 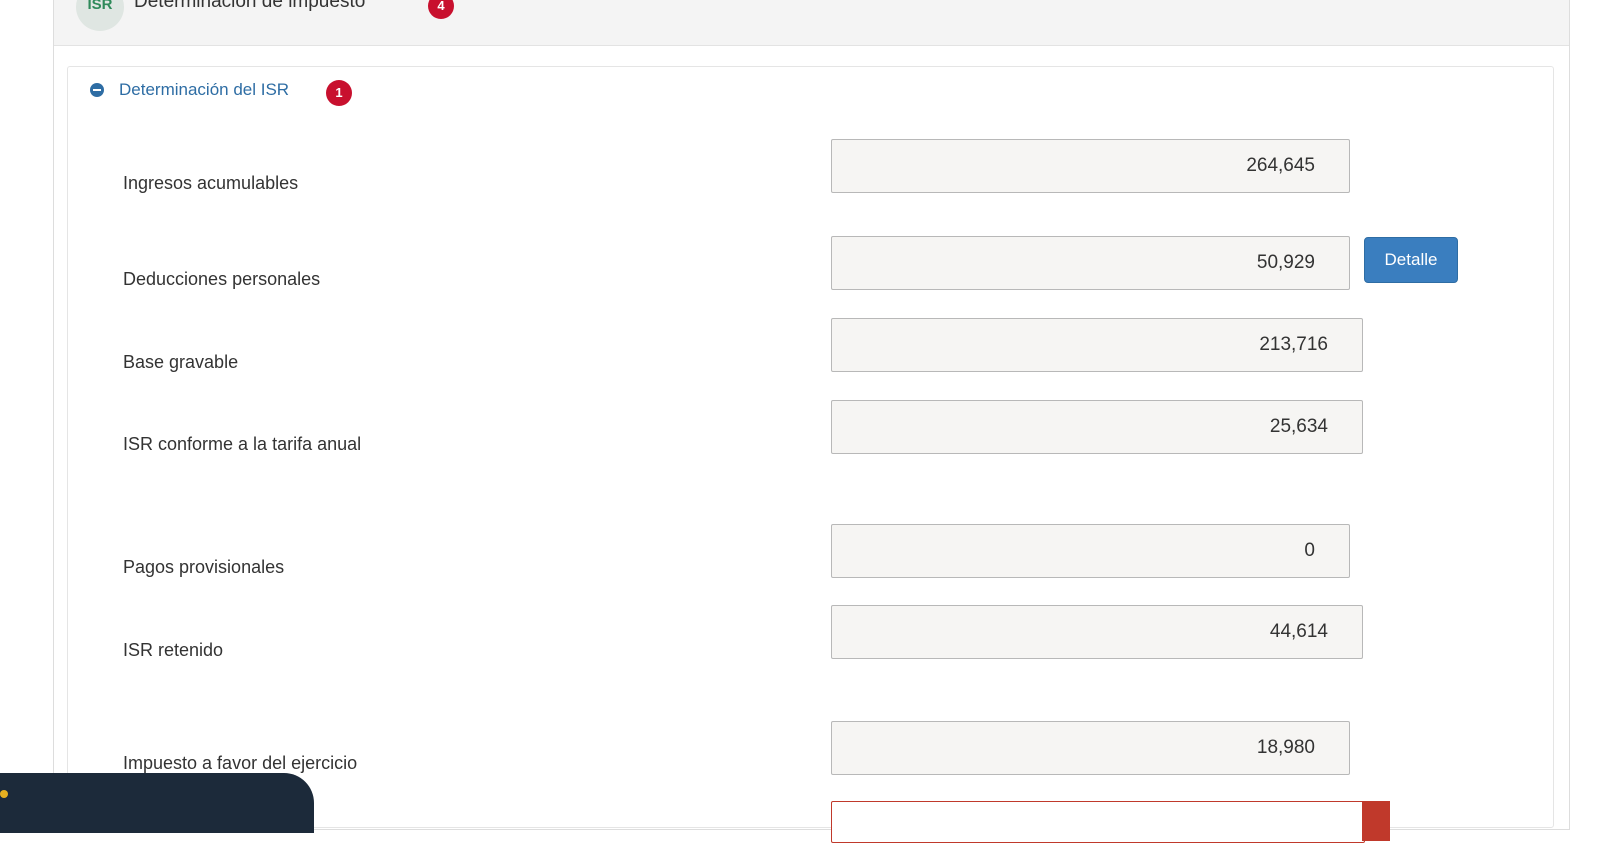 I want to click on field-impuesto-a-favor: 18,980, so click(x=1090, y=748).